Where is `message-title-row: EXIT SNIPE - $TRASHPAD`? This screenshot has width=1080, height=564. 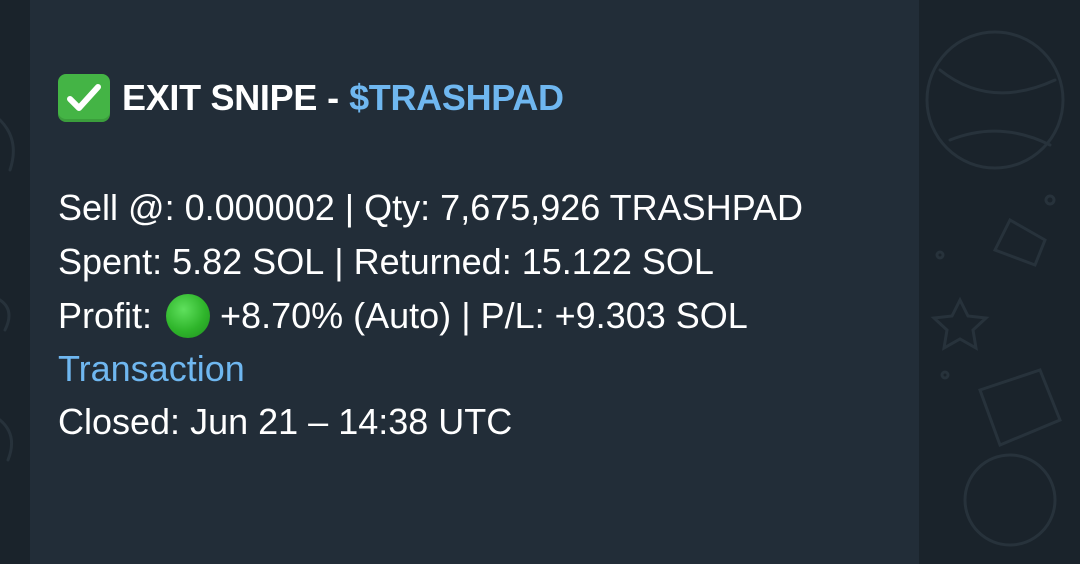 message-title-row: EXIT SNIPE - $TRASHPAD is located at coordinates (311, 98).